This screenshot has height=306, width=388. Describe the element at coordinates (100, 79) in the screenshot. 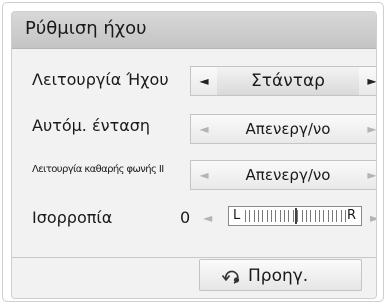

I see `sound-mode-label: Λειτουργία Ήχου` at that location.